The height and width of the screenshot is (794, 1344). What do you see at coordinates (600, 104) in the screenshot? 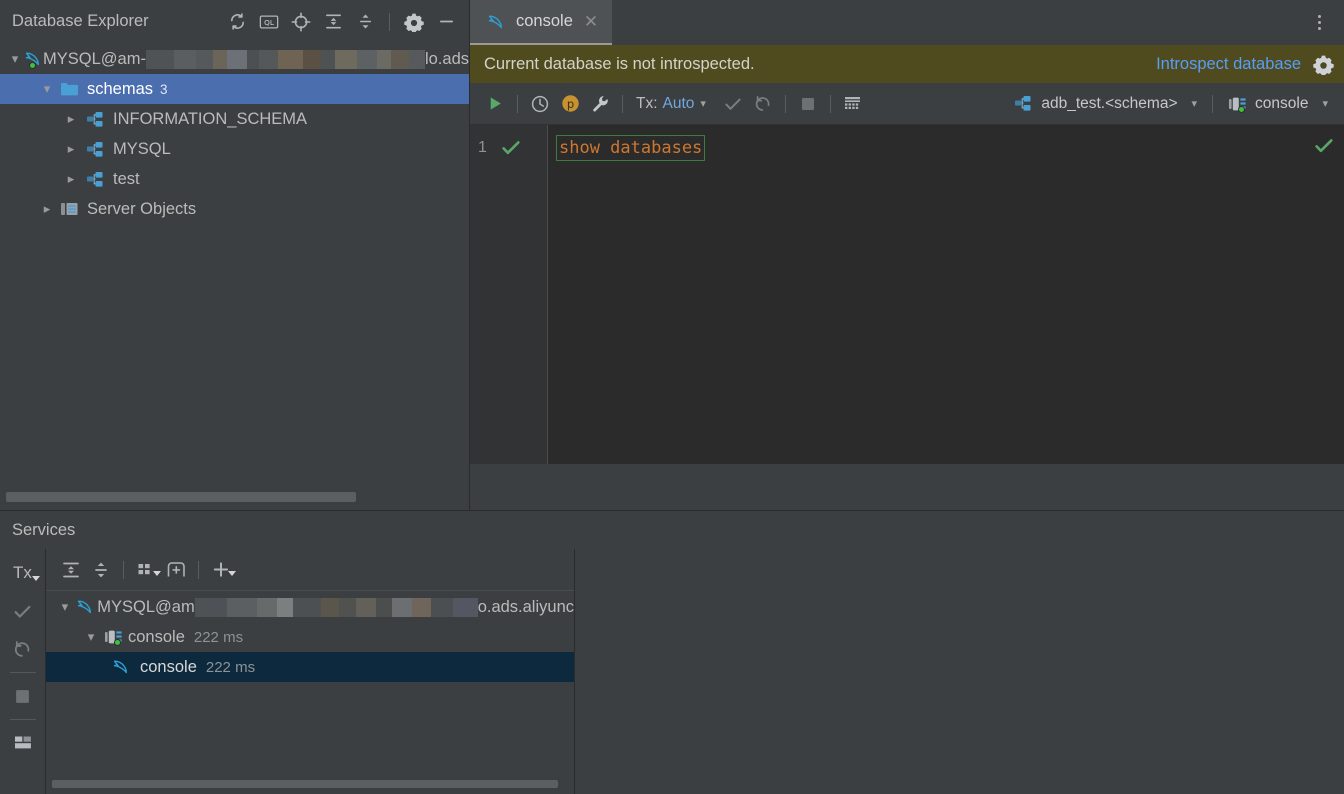
I see `data-source-properties-icon` at bounding box center [600, 104].